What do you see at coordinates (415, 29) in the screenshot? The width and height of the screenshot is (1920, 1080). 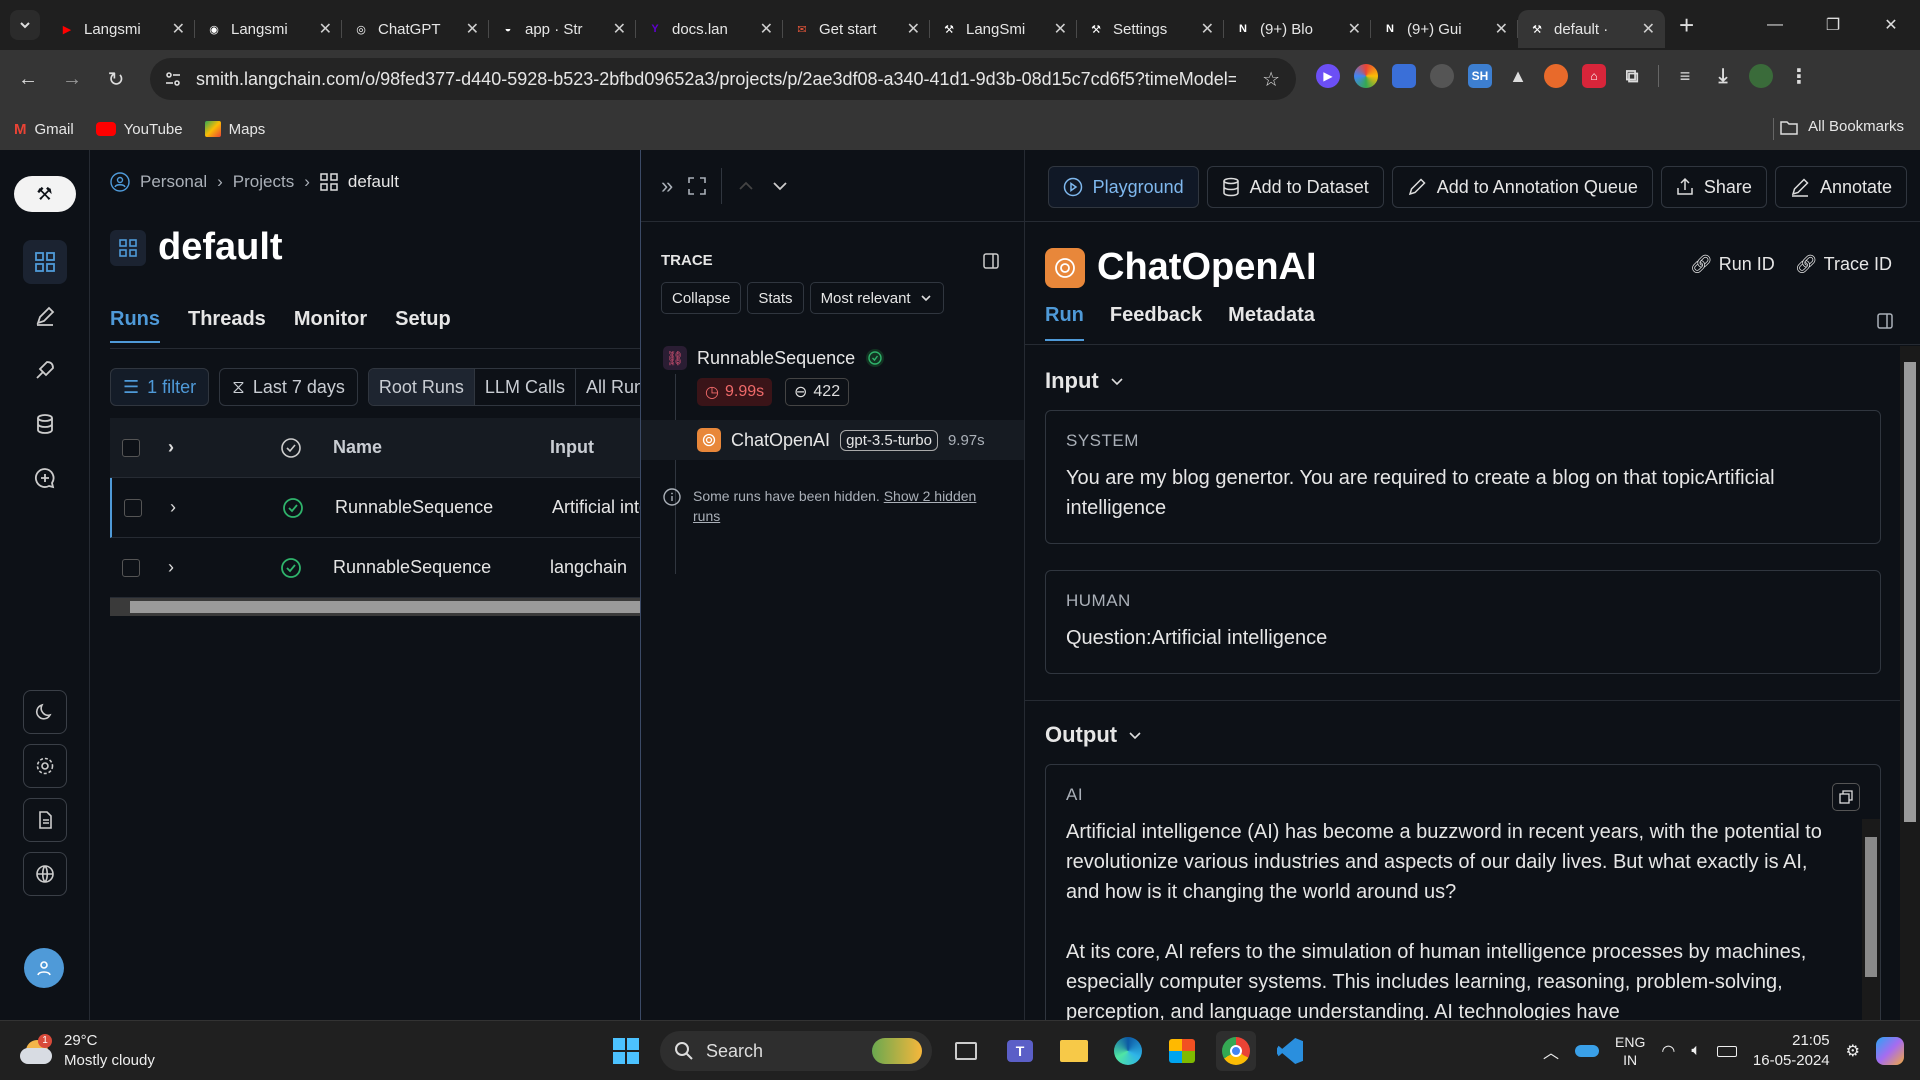 I see `browser-tab: ◎ ChatGPT ✕` at bounding box center [415, 29].